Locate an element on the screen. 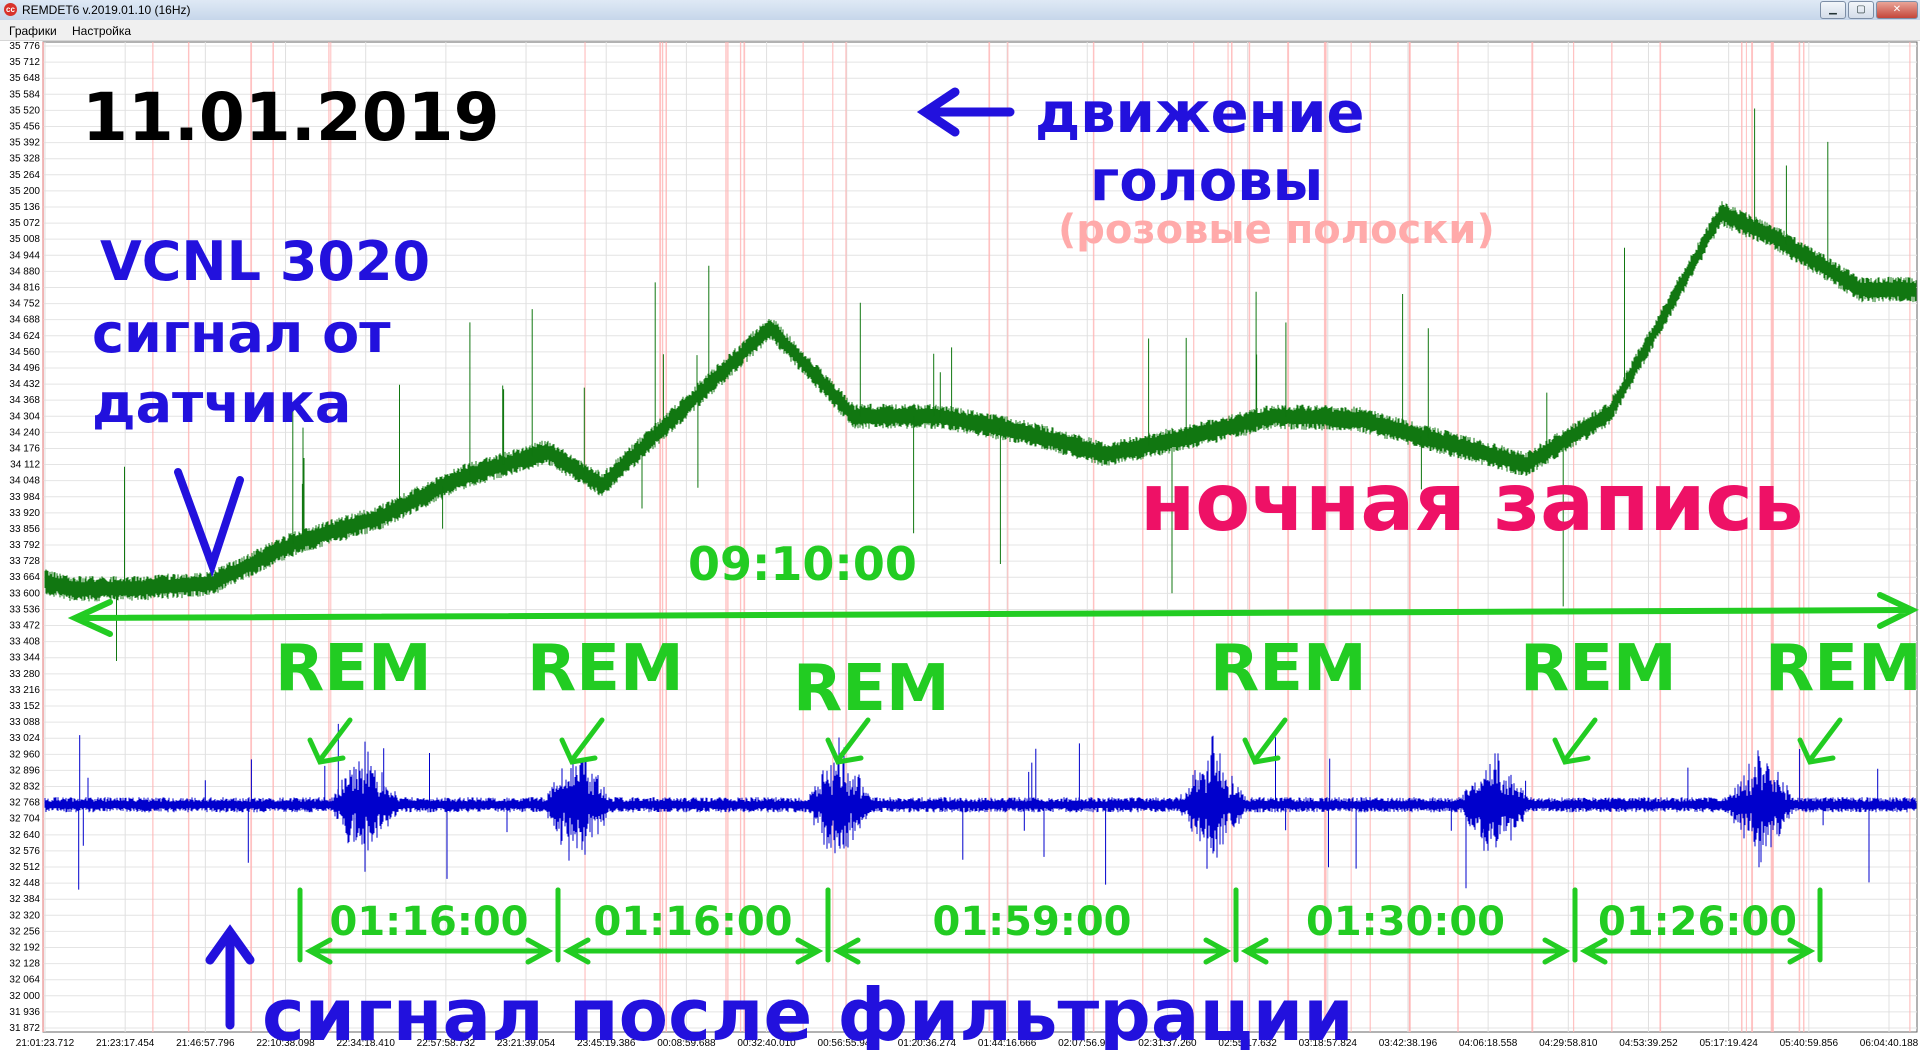 Image resolution: width=1920 pixels, height=1050 pixels. y-tick-label: 33 664 is located at coordinates (24, 577).